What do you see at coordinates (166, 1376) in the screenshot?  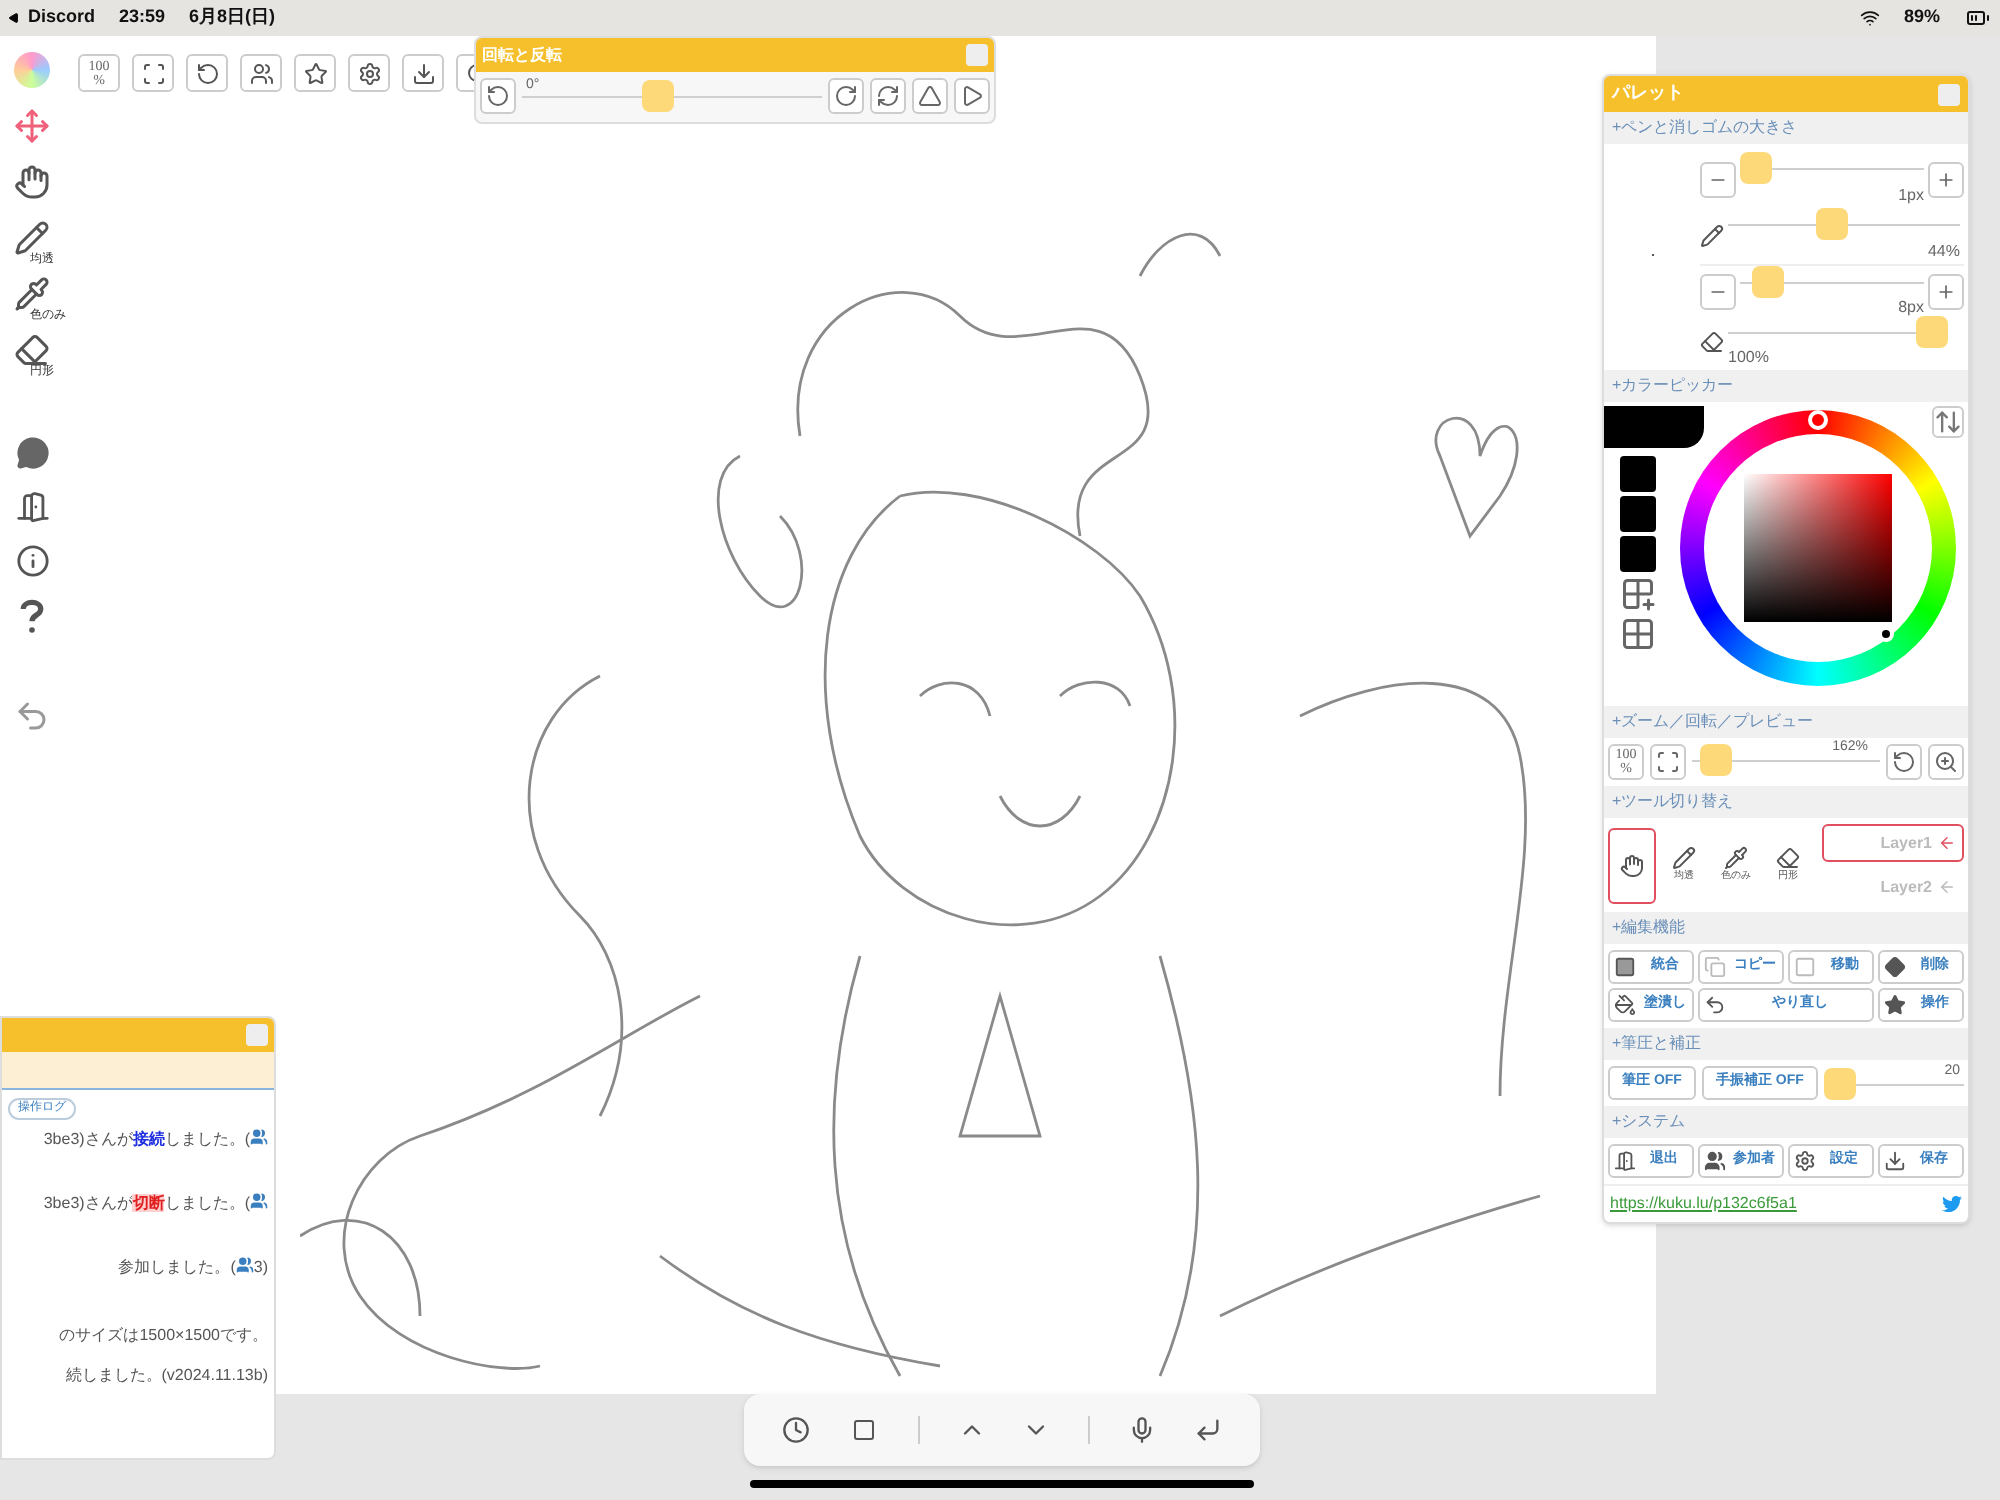 I see `chat-message: 続しました。(v2024.11.13b)` at bounding box center [166, 1376].